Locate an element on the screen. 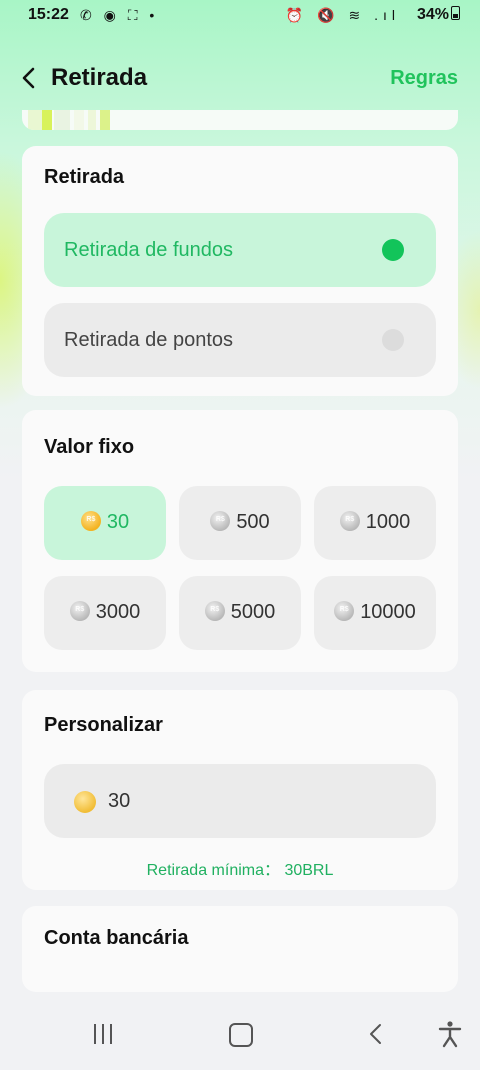 This screenshot has width=480, height=1070. chip-amount: 30 is located at coordinates (118, 522).